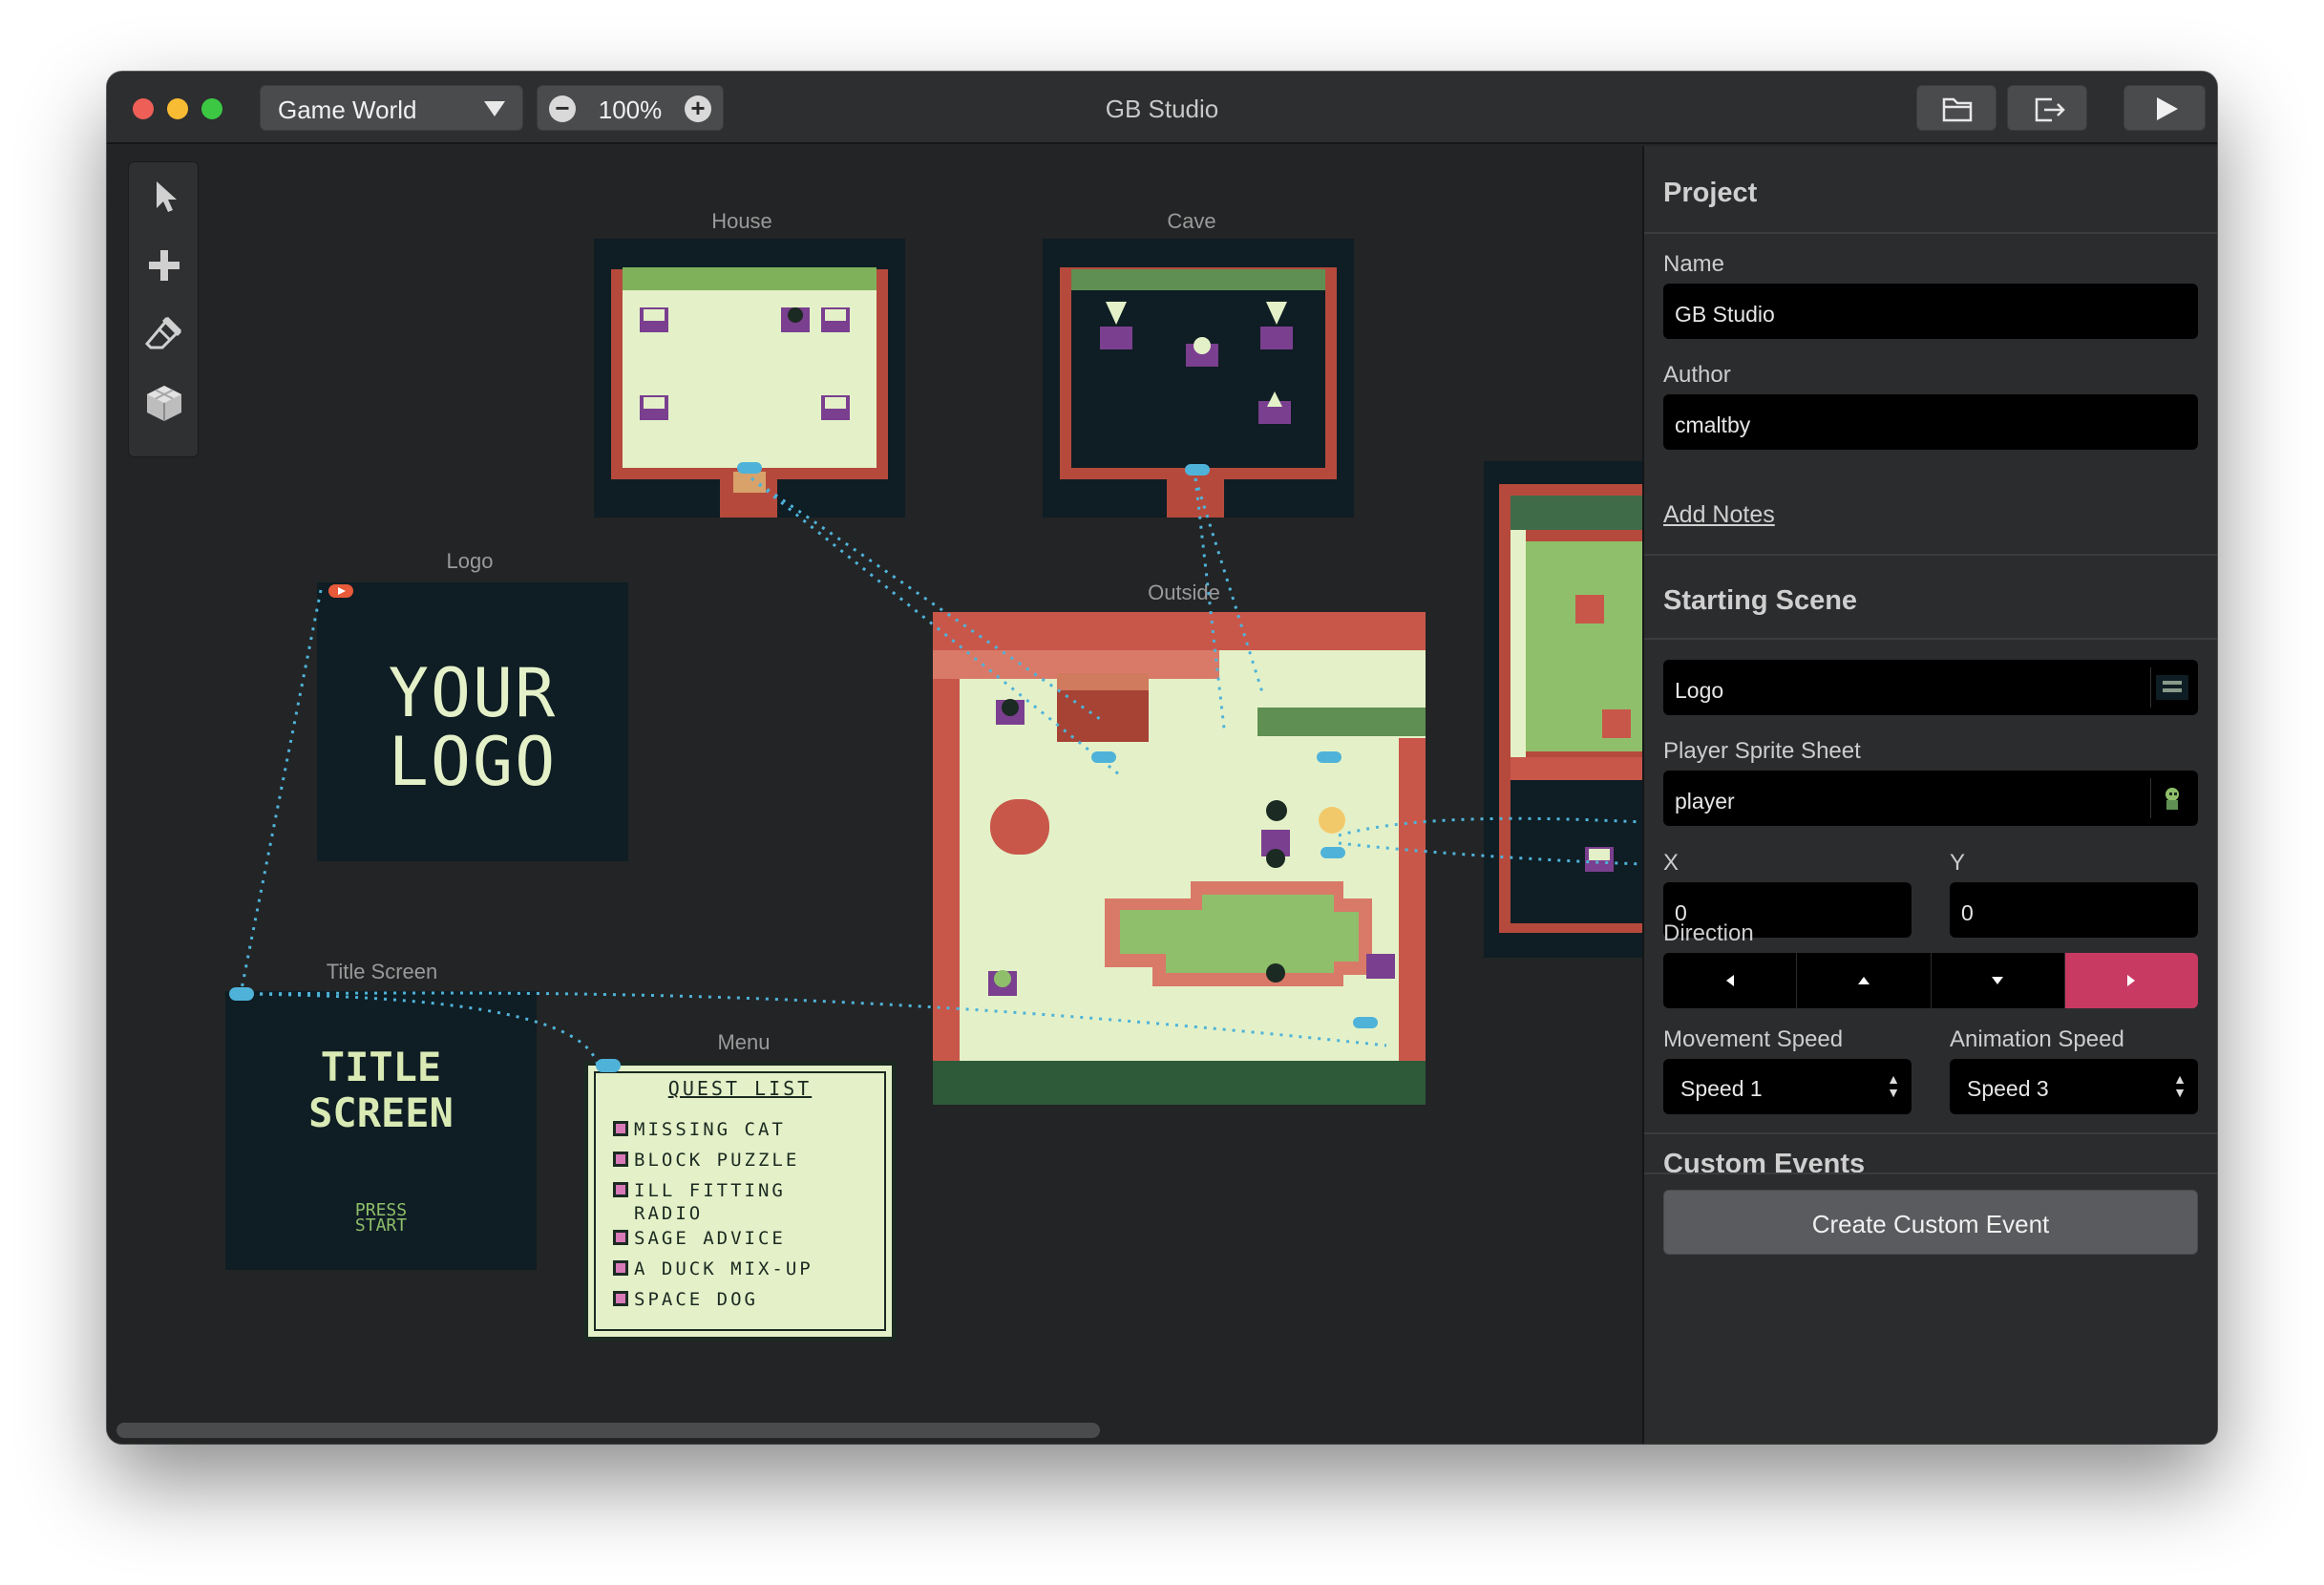 This screenshot has width=2324, height=1585. What do you see at coordinates (1694, 264) in the screenshot?
I see `name-label: Name` at bounding box center [1694, 264].